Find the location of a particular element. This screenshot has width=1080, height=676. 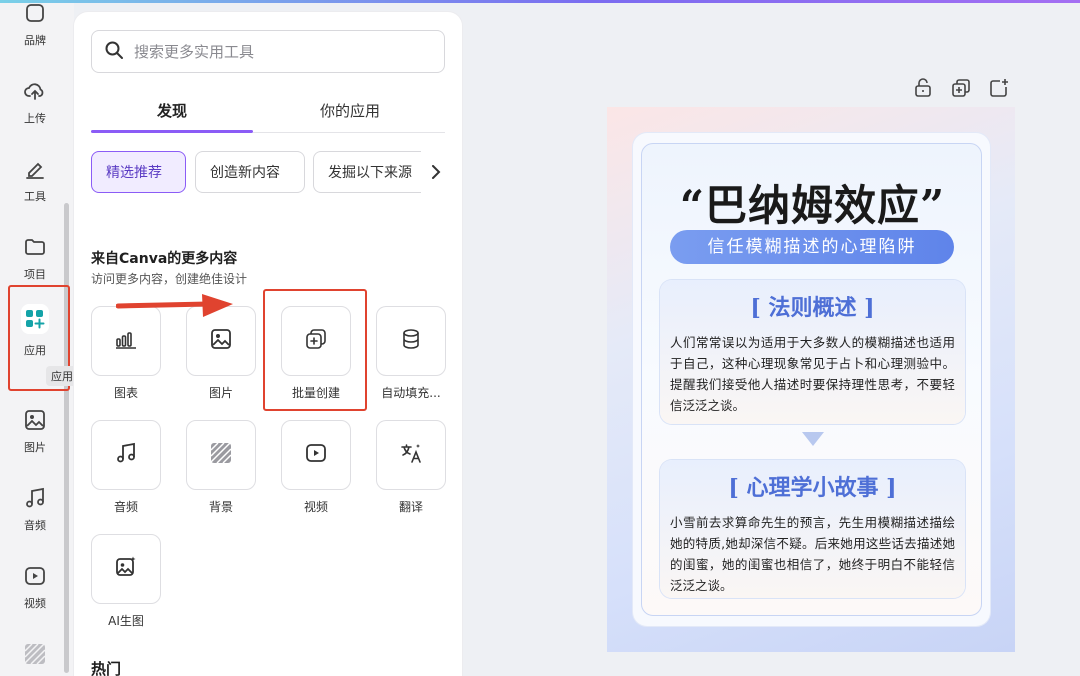

brand-icon is located at coordinates (35, 13).